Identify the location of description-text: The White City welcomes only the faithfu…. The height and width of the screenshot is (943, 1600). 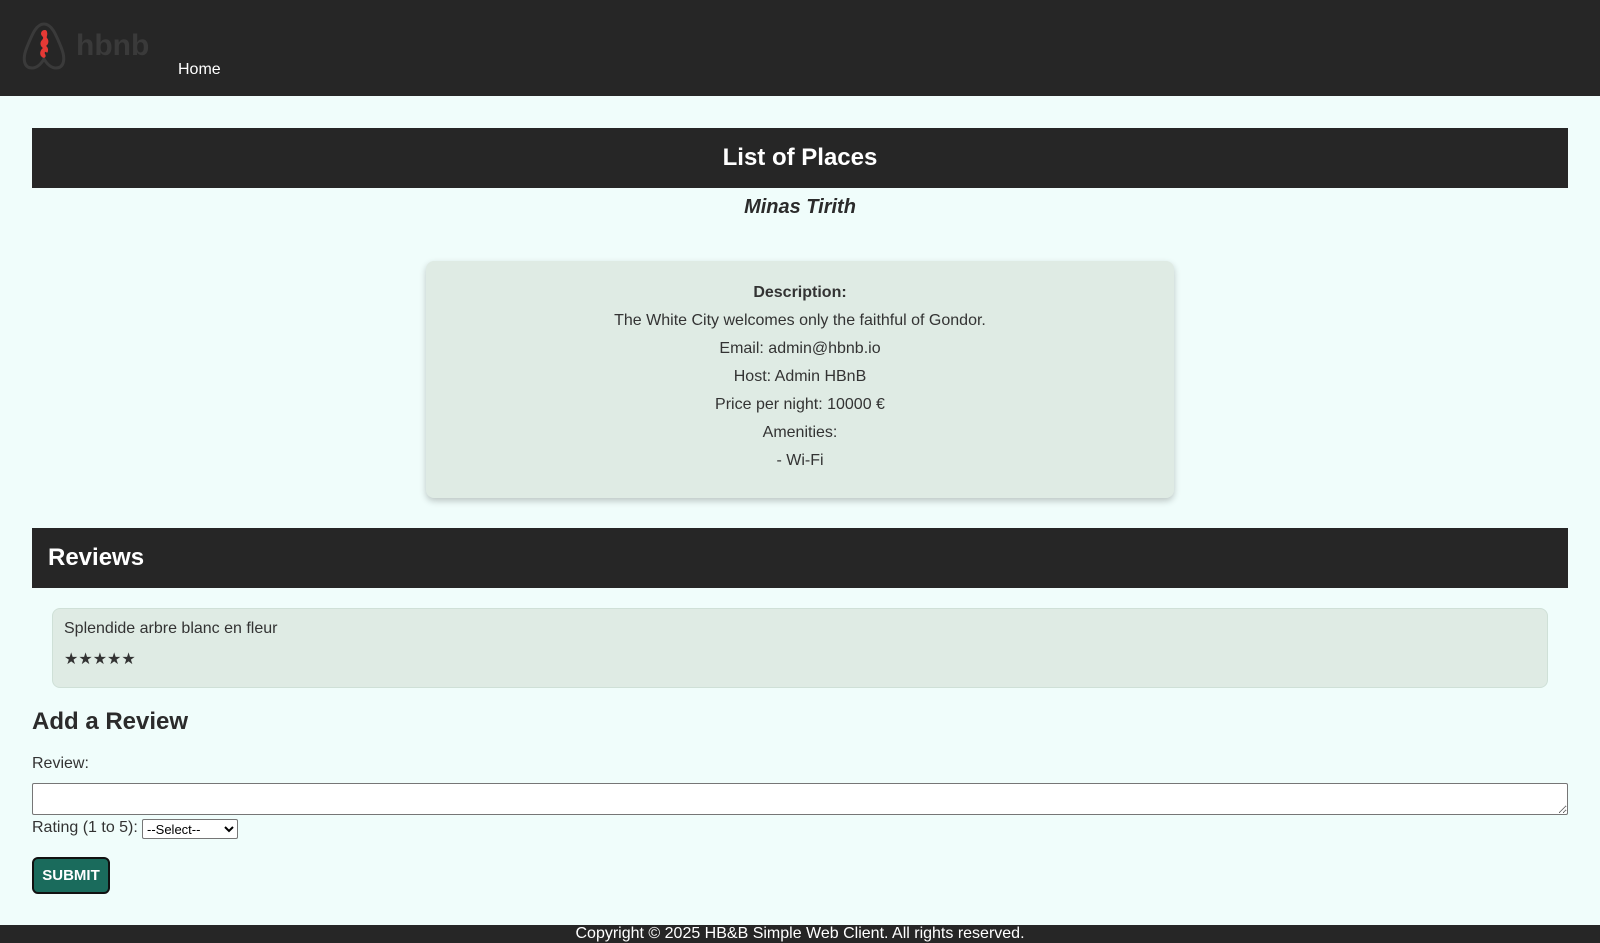
(800, 320).